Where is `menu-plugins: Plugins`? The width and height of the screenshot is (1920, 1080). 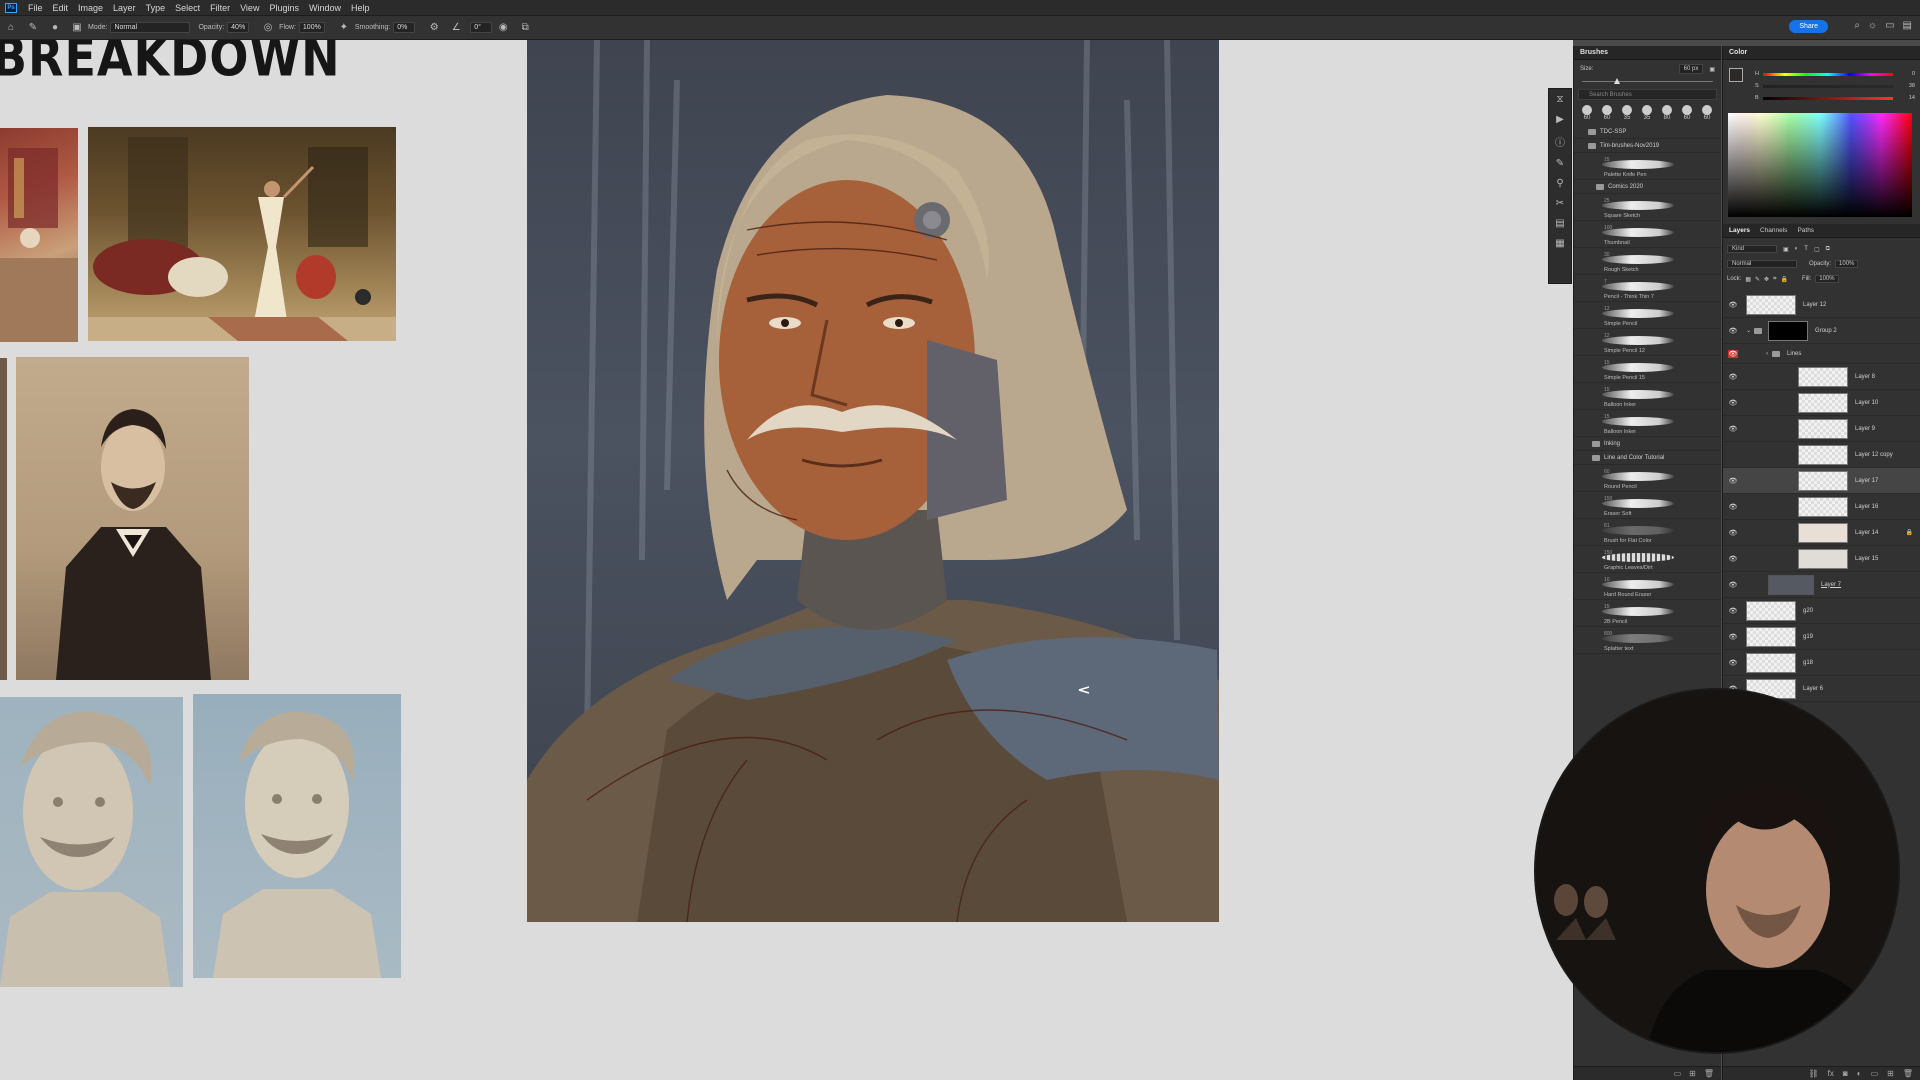
menu-plugins: Plugins is located at coordinates (284, 8).